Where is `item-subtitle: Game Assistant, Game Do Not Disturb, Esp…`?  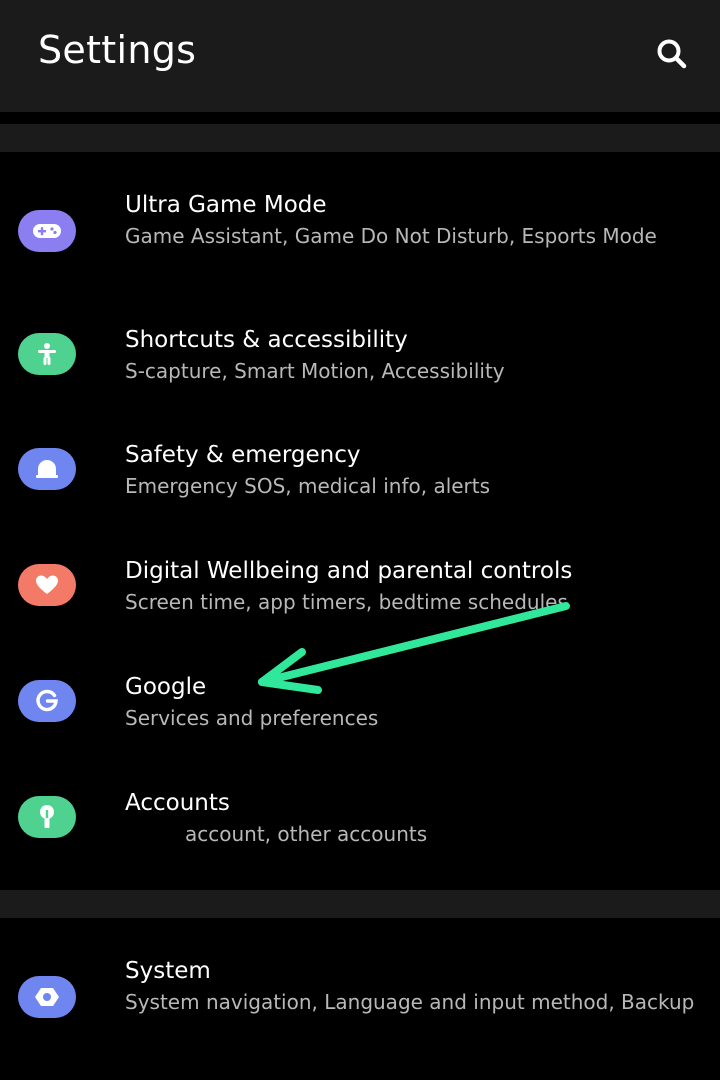
item-subtitle: Game Assistant, Game Do Not Disturb, Esp… is located at coordinates (391, 236).